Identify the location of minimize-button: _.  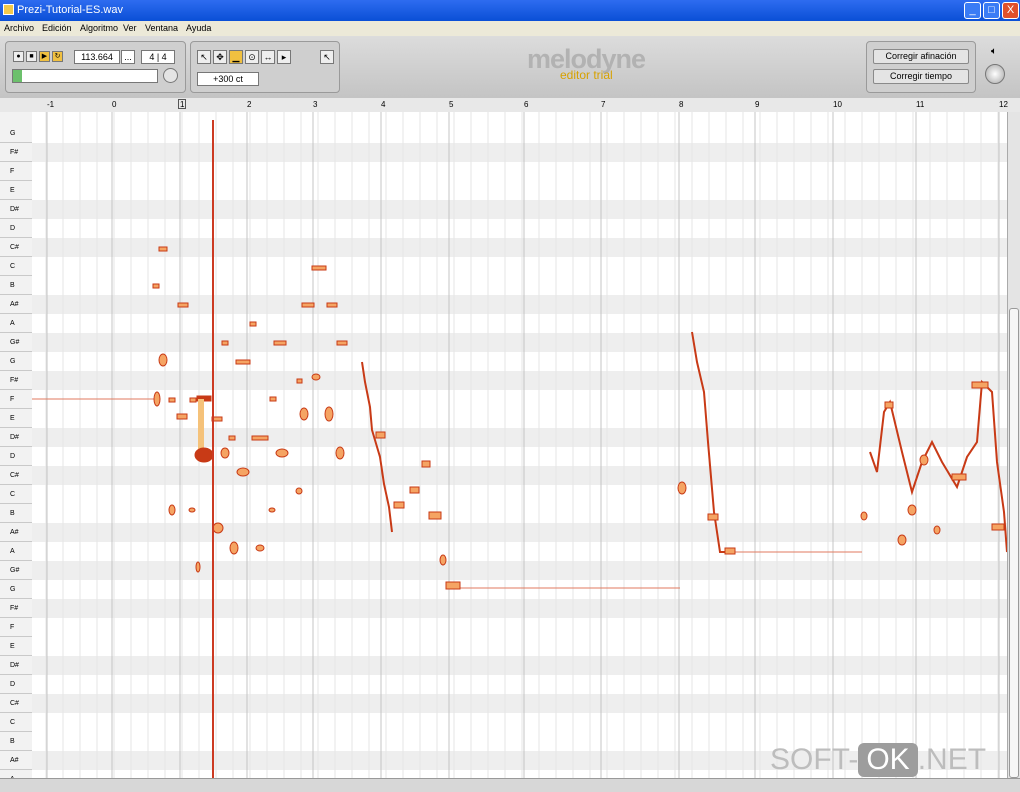
(972, 10).